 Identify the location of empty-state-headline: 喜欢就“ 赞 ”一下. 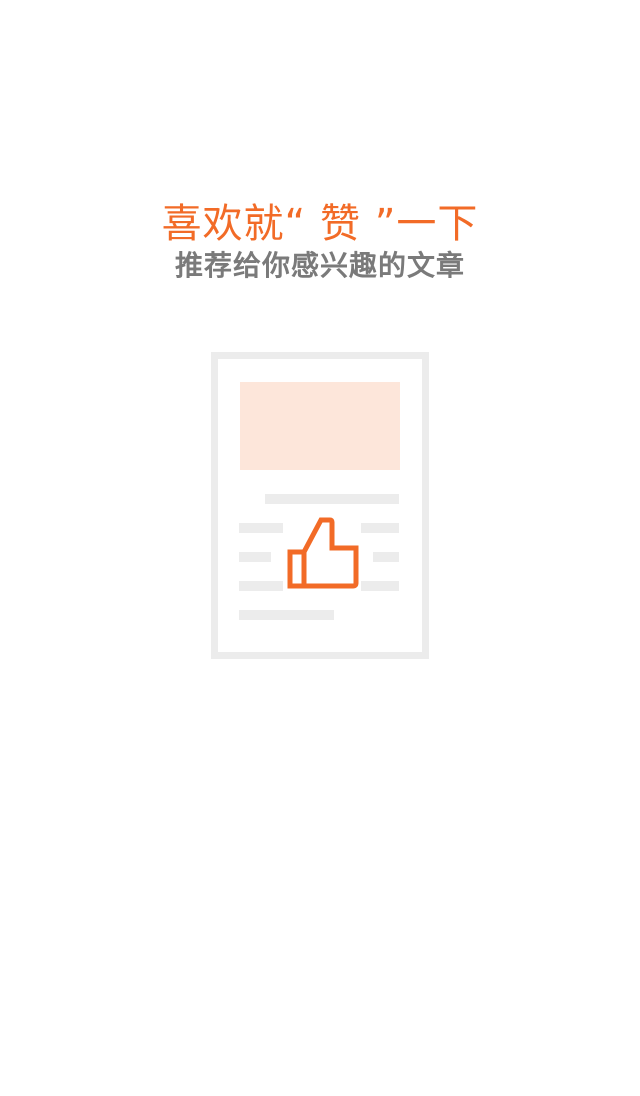
(320, 224).